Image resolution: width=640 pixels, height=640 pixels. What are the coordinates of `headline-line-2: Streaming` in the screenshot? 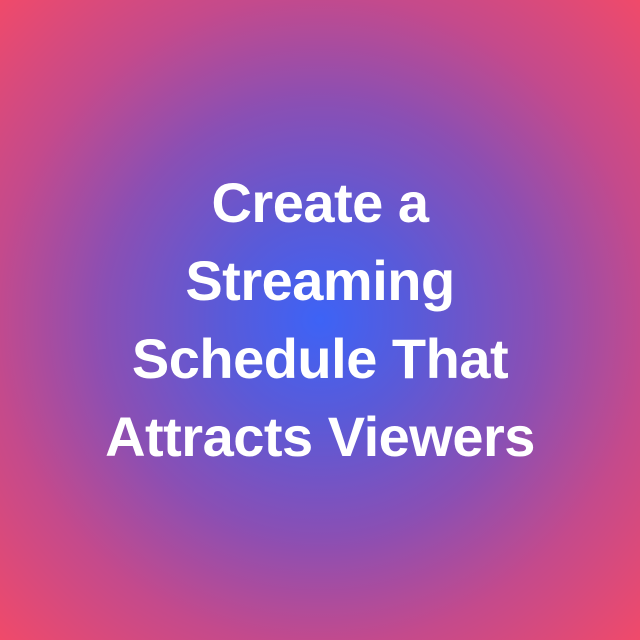 It's located at (320, 280).